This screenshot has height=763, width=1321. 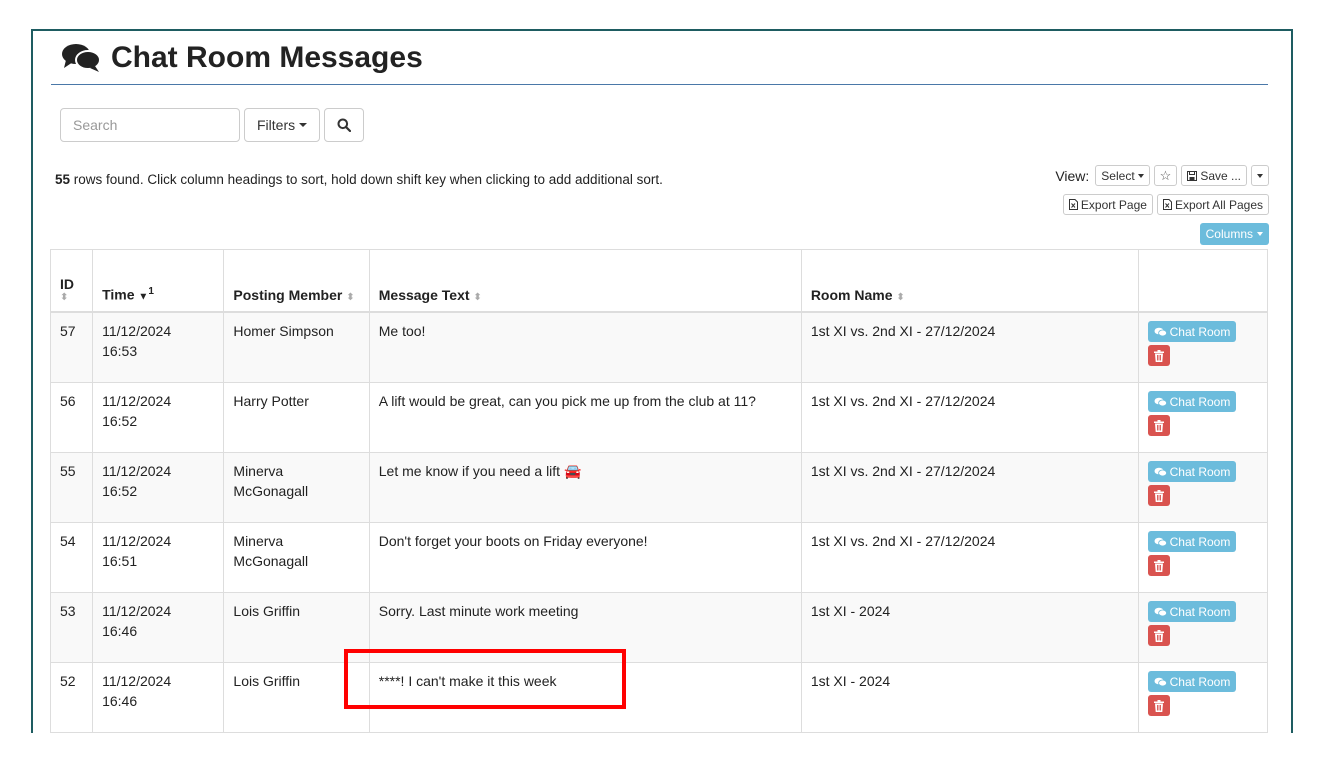 I want to click on favorite-view-button: ☆, so click(x=1165, y=175).